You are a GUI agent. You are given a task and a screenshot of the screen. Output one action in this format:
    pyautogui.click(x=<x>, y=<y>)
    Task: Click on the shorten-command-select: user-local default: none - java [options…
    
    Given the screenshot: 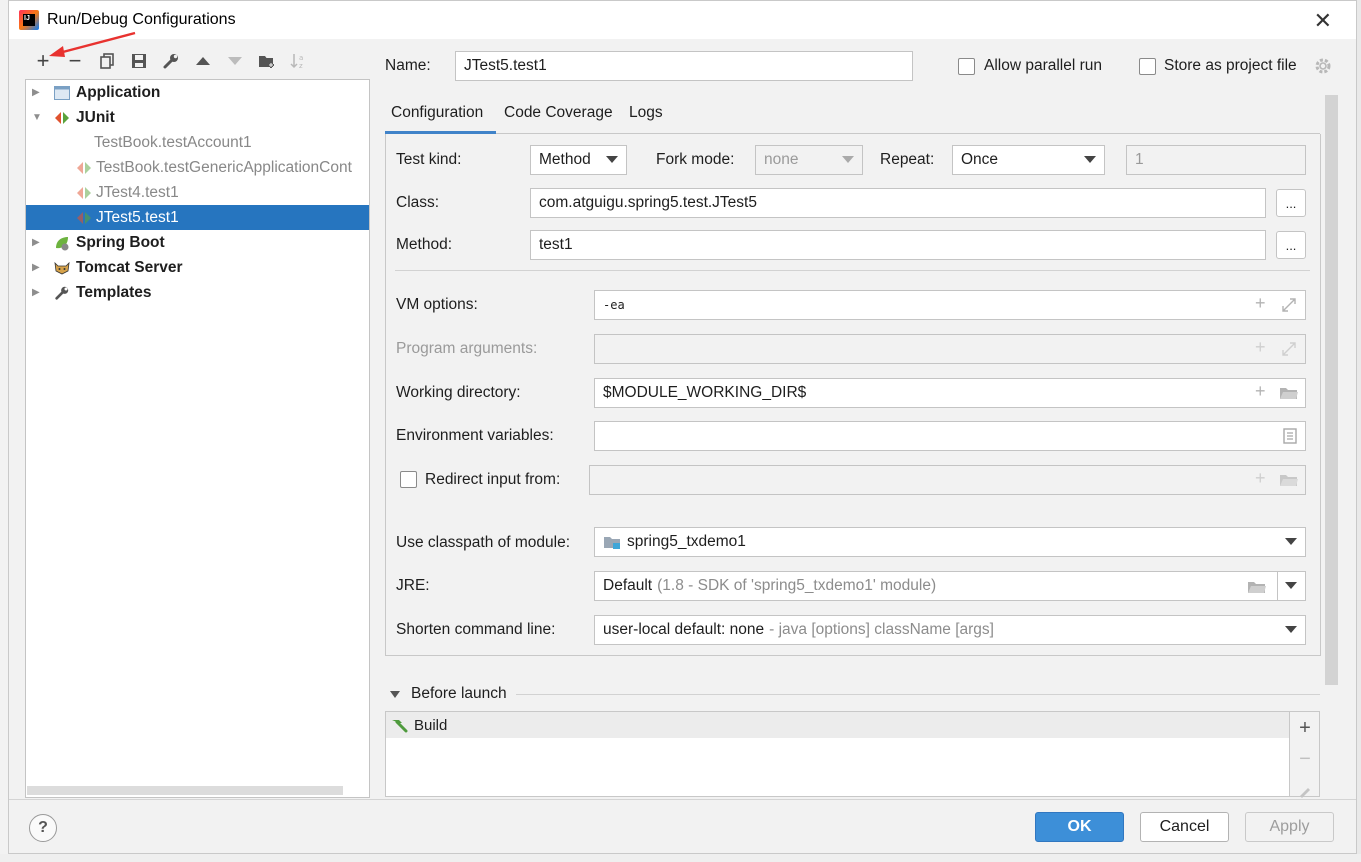 What is the action you would take?
    pyautogui.click(x=950, y=630)
    